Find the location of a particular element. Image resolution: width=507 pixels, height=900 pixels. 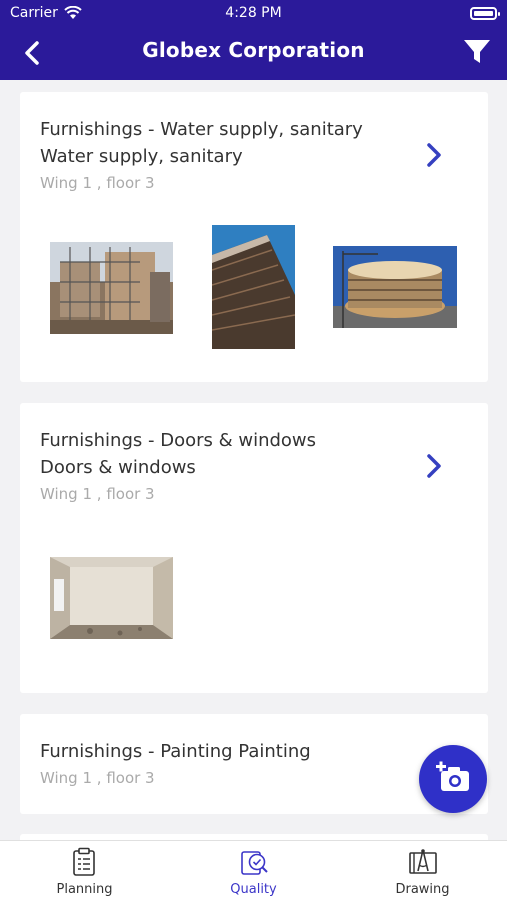

page-title: Globex Corporation is located at coordinates (253, 50).